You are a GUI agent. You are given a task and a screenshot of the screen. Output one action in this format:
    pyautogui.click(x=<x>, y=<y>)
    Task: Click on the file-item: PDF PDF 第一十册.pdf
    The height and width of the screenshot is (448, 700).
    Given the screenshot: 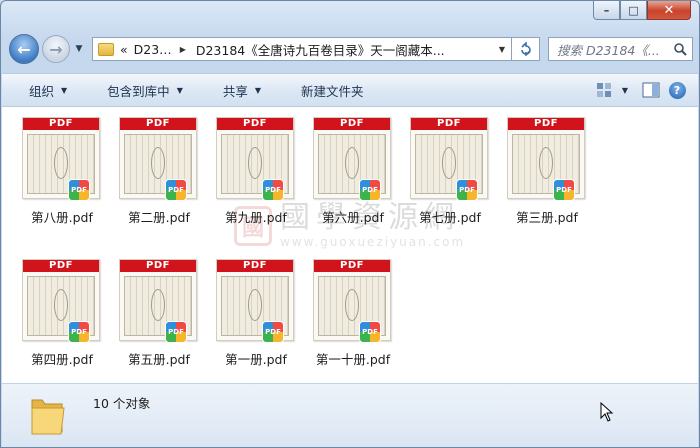 What is the action you would take?
    pyautogui.click(x=343, y=310)
    